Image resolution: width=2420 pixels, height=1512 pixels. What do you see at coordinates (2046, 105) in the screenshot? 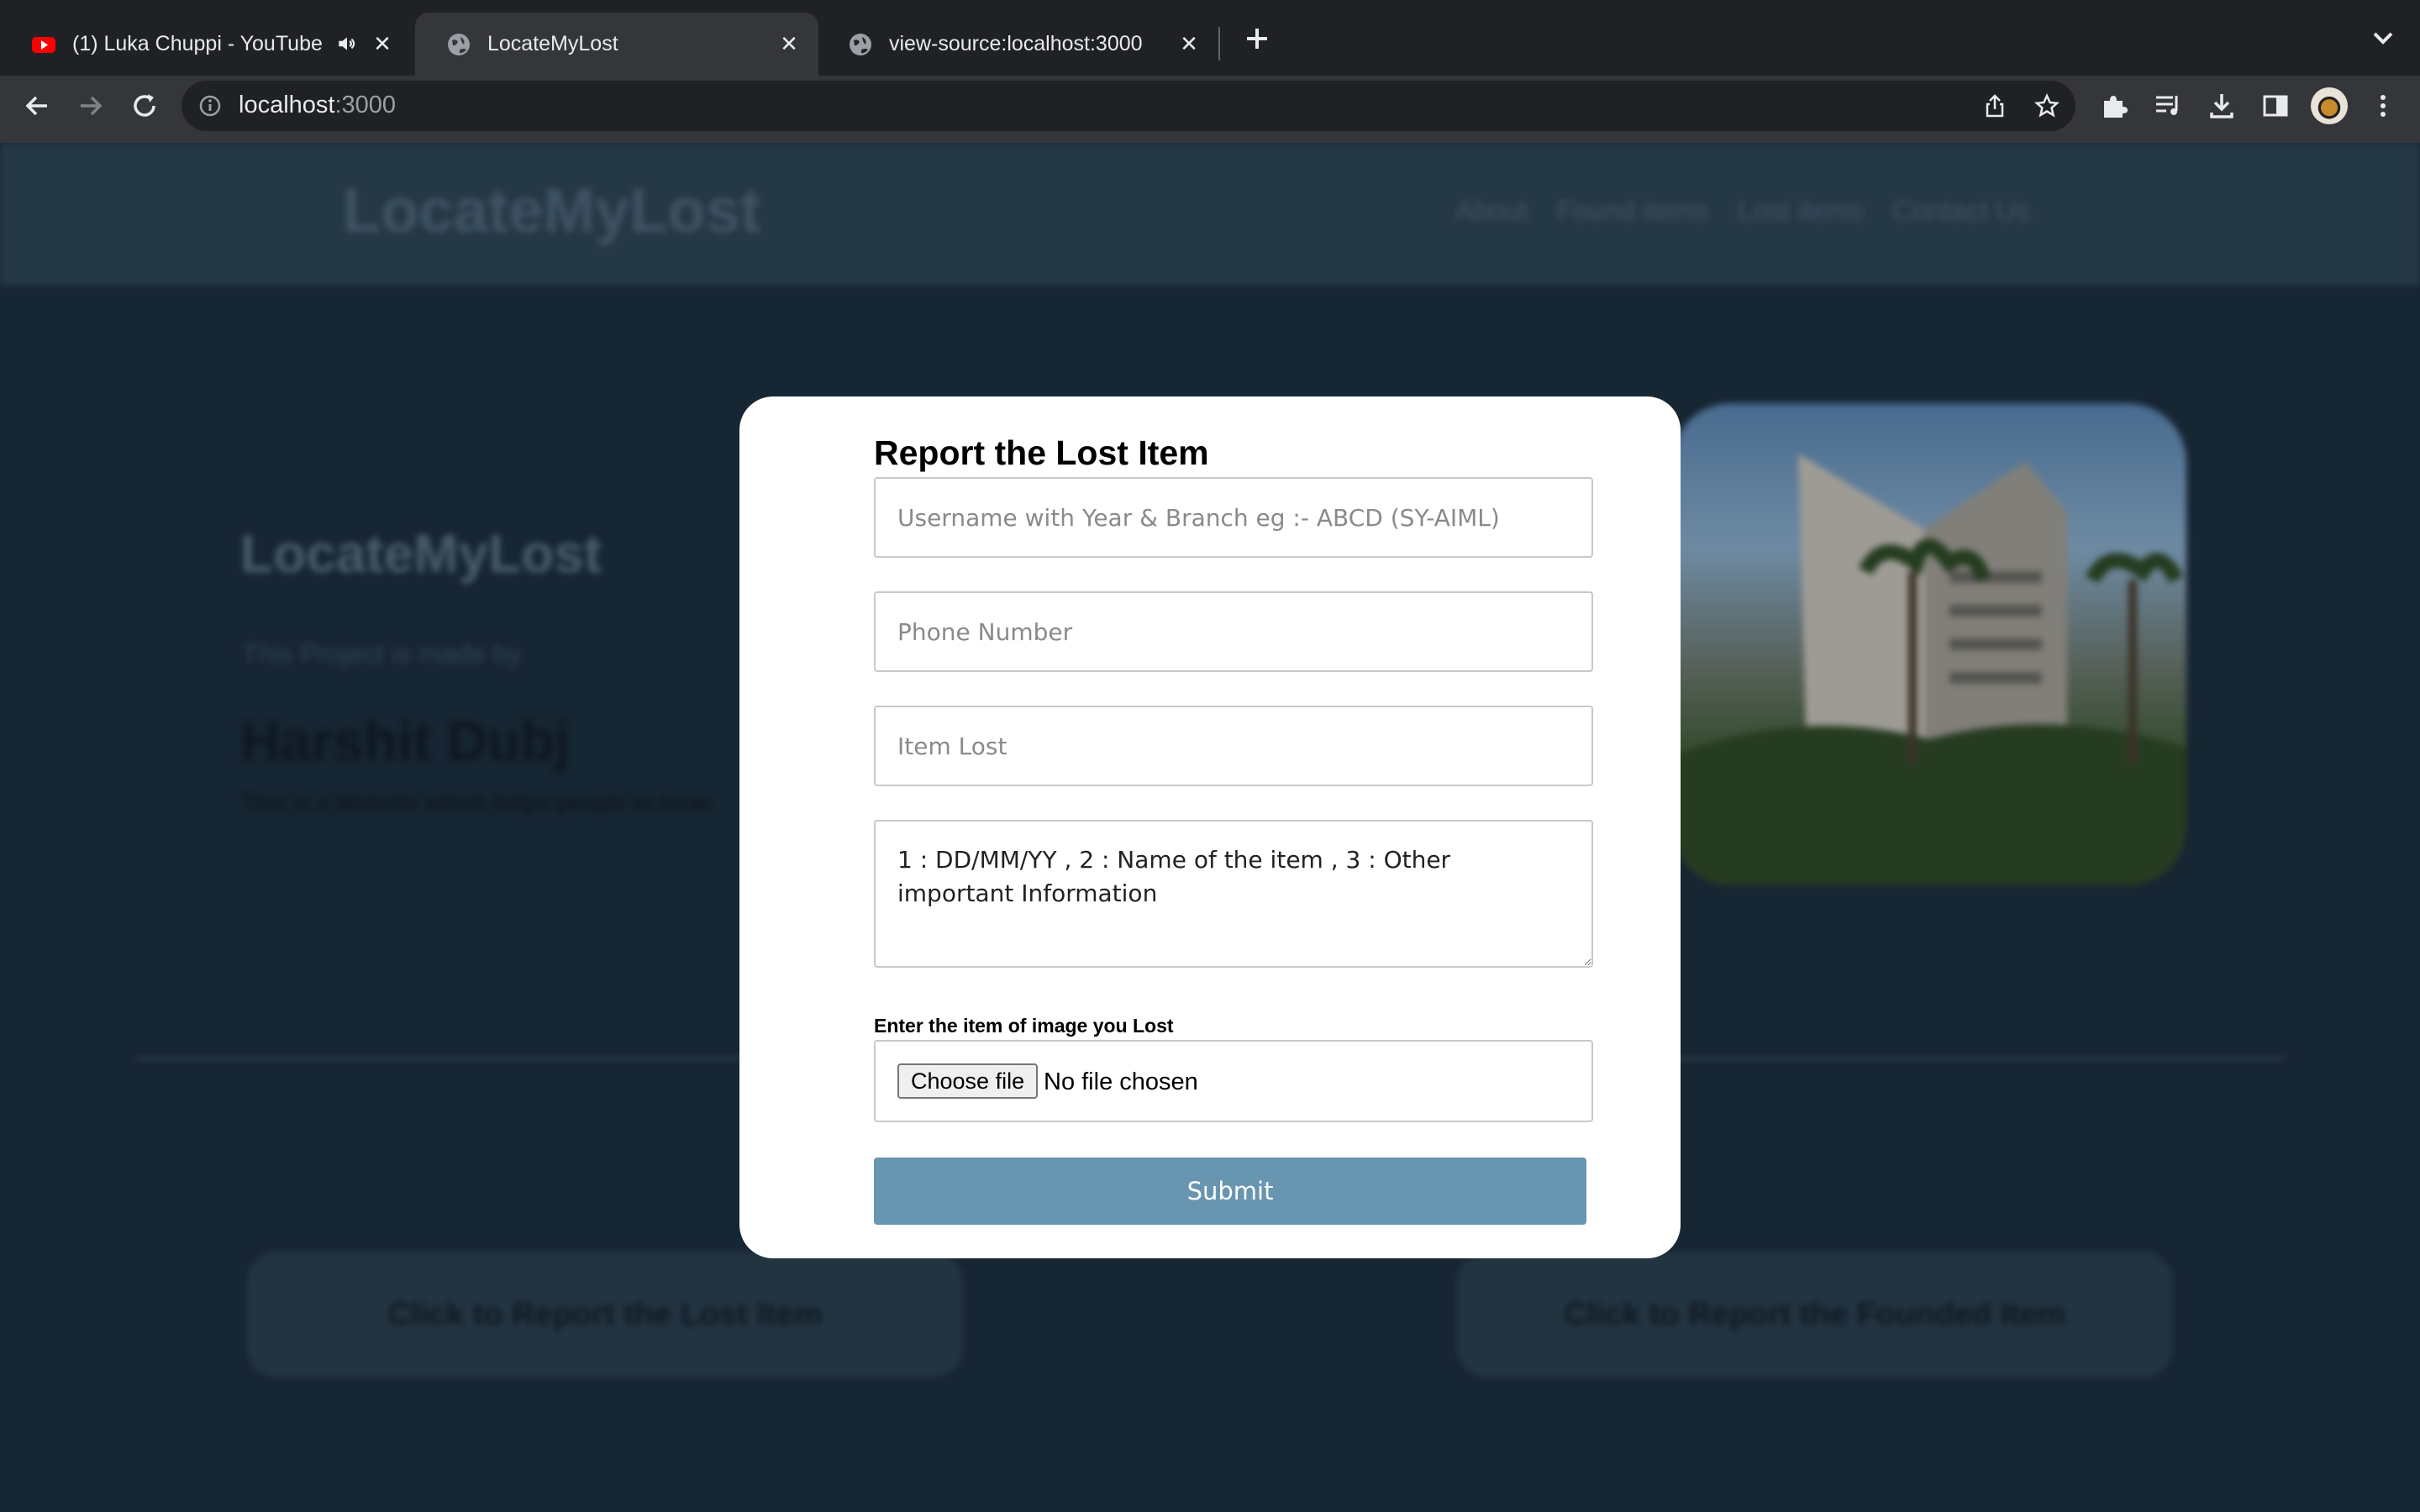
I see `bookmark-star-icon` at bounding box center [2046, 105].